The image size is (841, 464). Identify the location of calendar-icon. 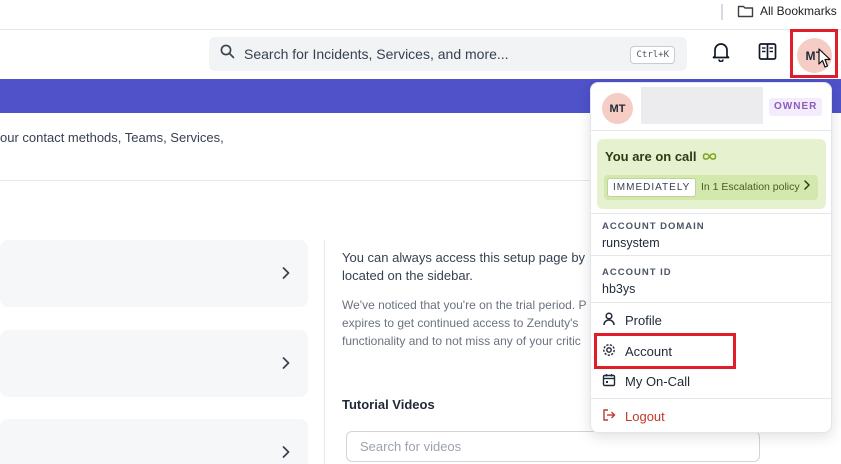
(609, 381).